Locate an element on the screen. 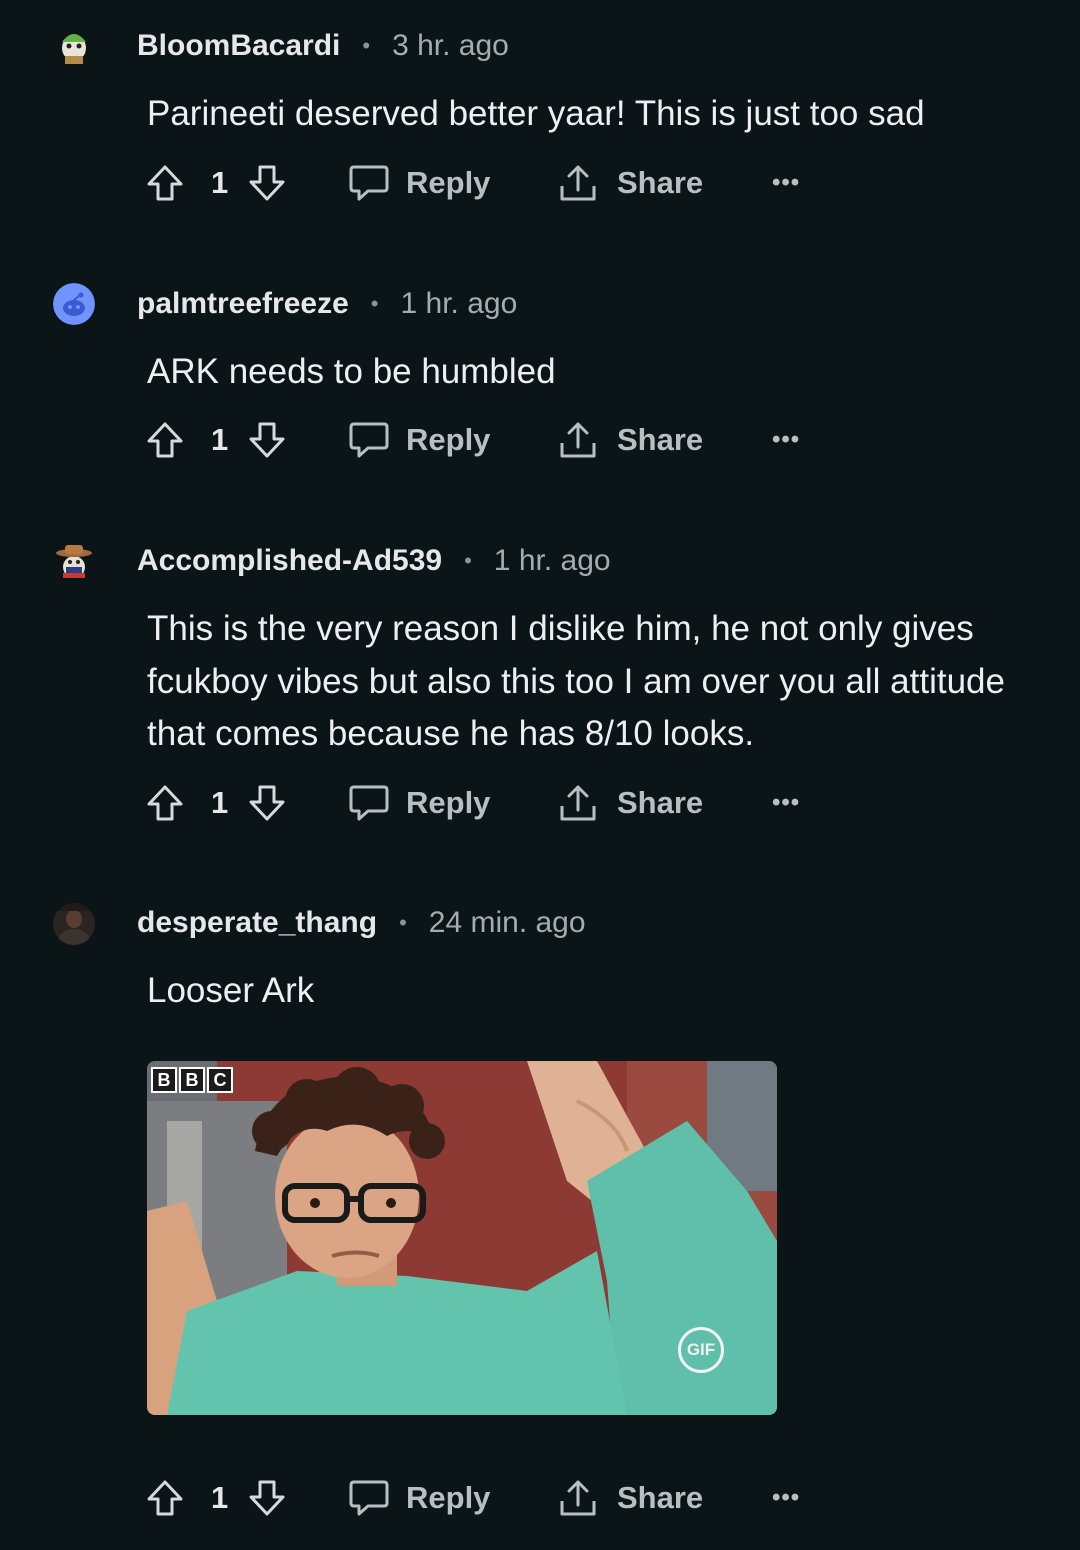  comment-meta: palmtreefreeze • 1 hr. ago is located at coordinates (327, 304).